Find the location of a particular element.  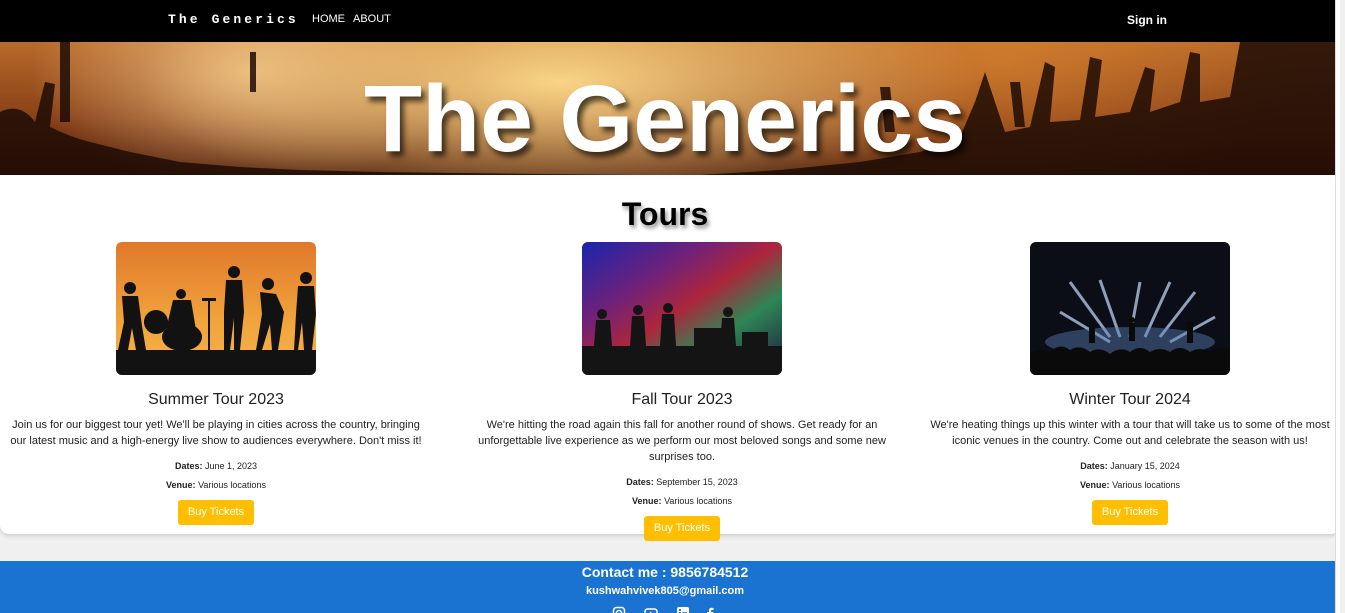

scrollbar-track is located at coordinates (1337, 306).